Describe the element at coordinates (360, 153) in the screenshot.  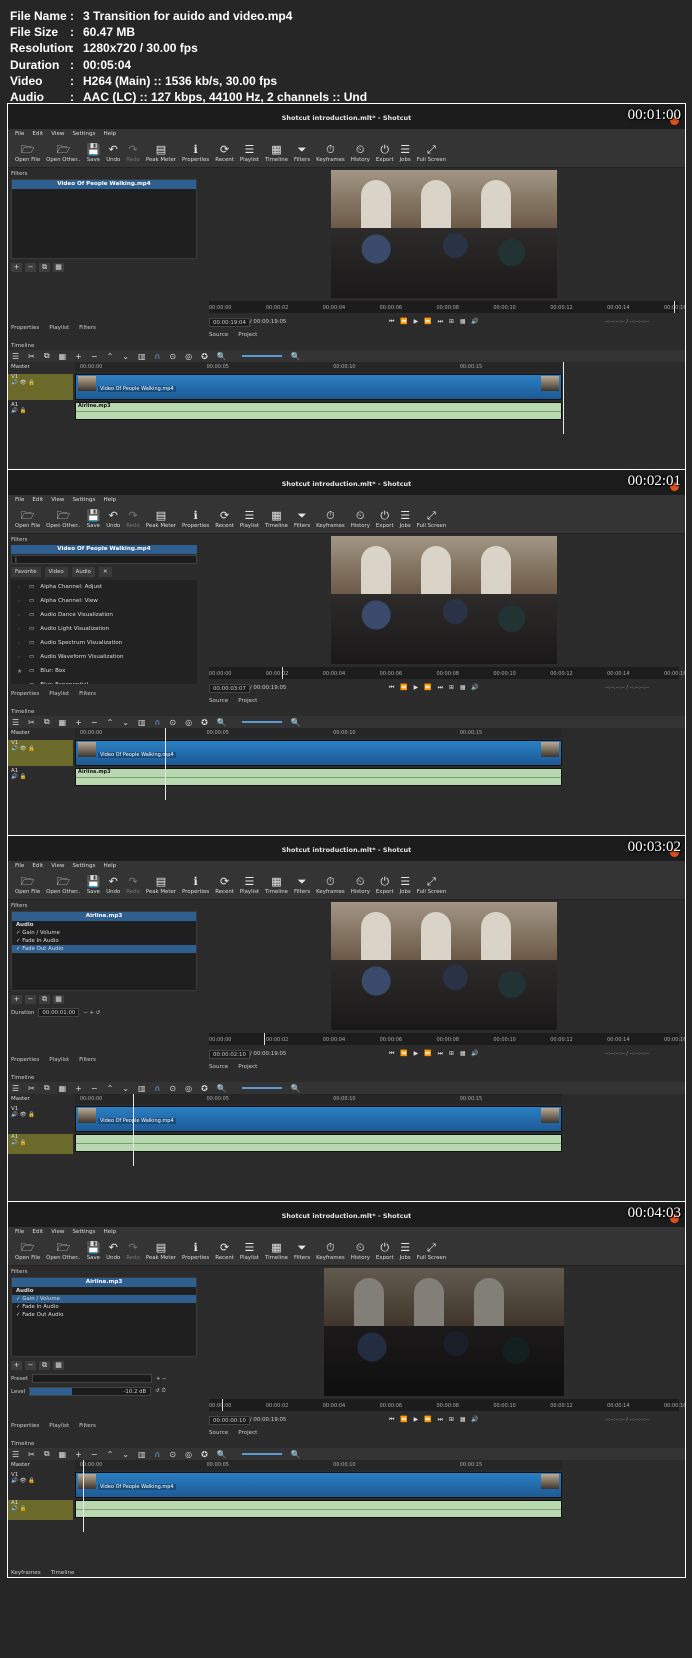
I see `toolbar-history-button: ⏲ History` at that location.